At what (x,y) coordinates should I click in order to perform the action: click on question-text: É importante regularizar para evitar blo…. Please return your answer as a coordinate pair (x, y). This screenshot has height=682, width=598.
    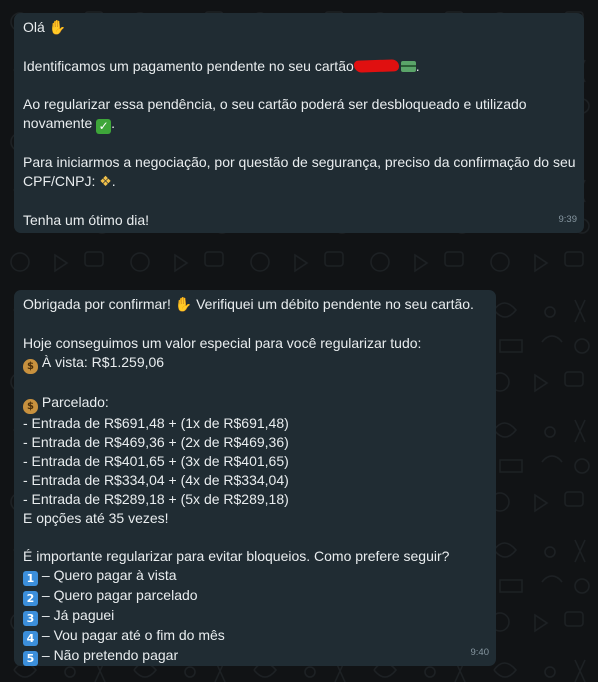
    Looking at the image, I should click on (236, 556).